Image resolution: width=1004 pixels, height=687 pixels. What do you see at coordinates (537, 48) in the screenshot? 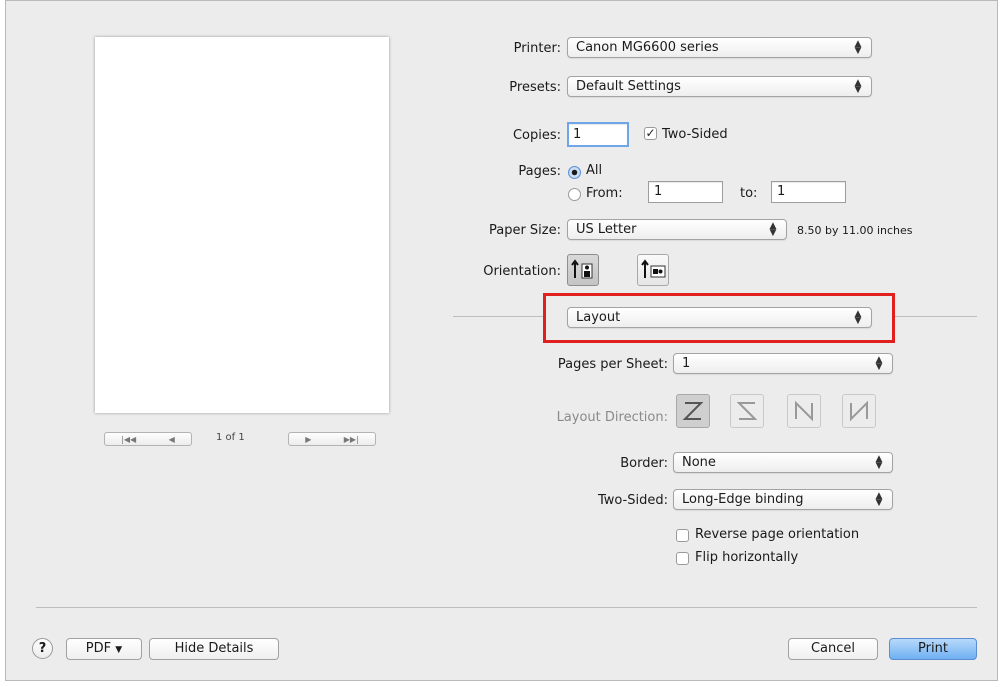
I see `printer-label: Printer:` at bounding box center [537, 48].